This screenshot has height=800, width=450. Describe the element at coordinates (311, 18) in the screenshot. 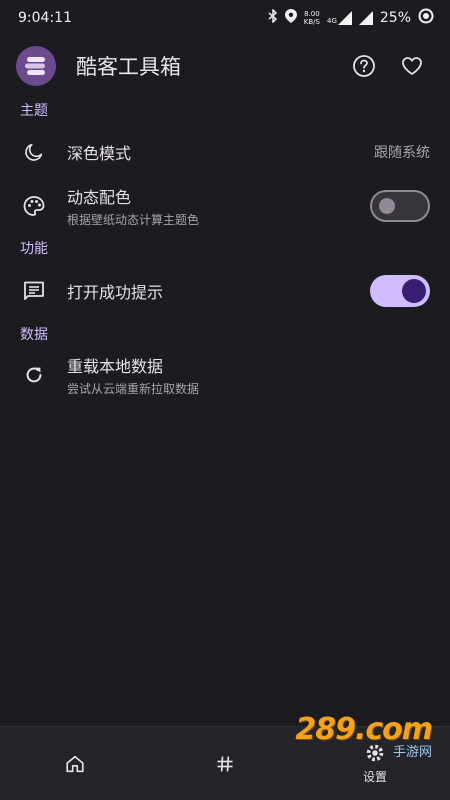

I see `network-speed: 8.00 KB/S` at that location.